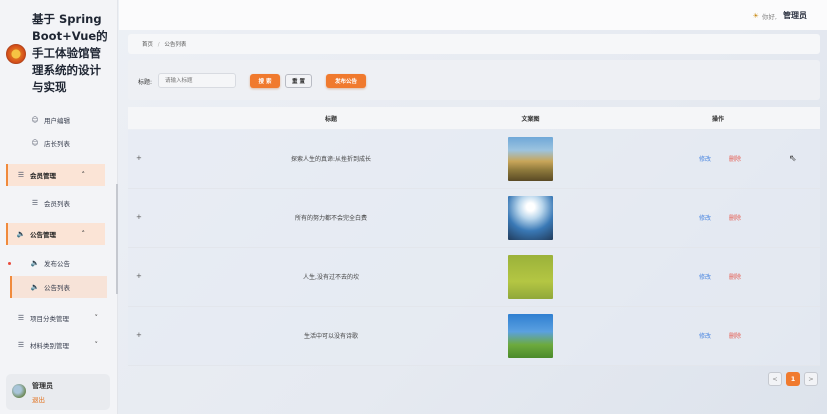 This screenshot has height=414, width=827. Describe the element at coordinates (19, 391) in the screenshot. I see `avatar` at that location.